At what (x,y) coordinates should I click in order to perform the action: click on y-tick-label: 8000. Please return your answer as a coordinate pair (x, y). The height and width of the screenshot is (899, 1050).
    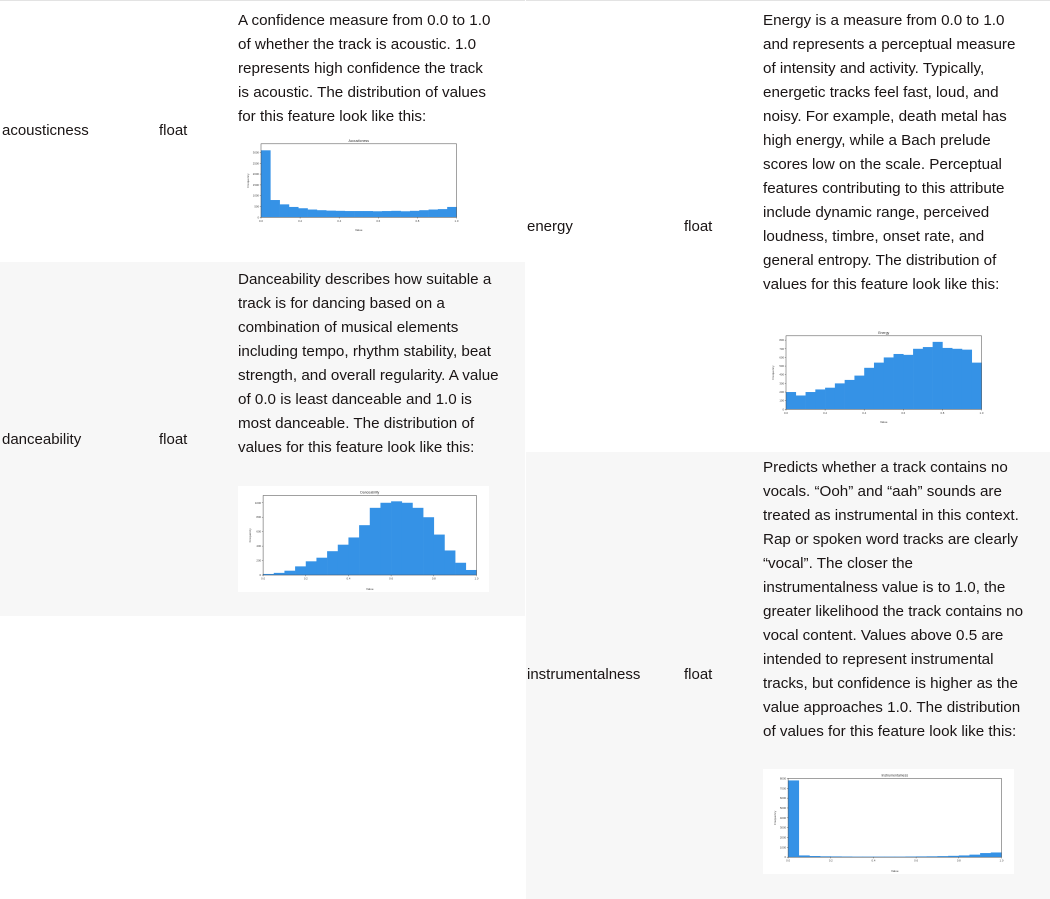
    Looking at the image, I should click on (783, 778).